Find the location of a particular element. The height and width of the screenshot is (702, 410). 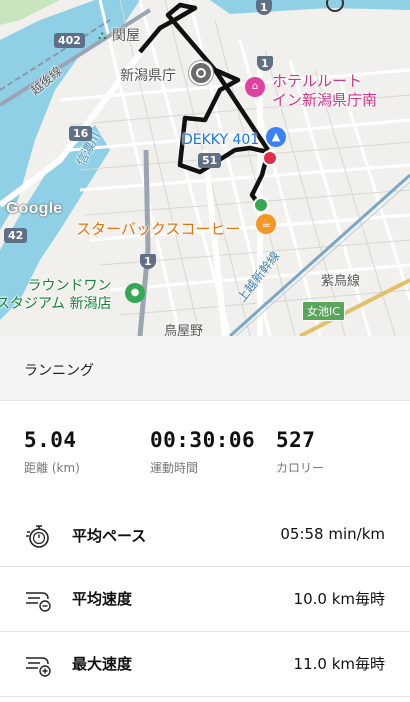

station-icon: ⛬ is located at coordinates (102, 35).